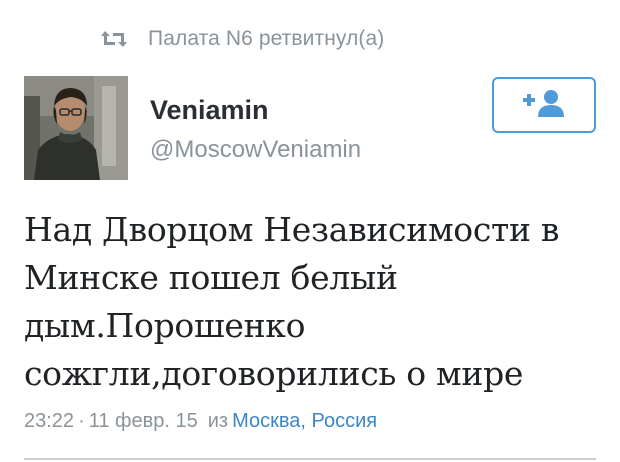  I want to click on retweet-icon, so click(114, 39).